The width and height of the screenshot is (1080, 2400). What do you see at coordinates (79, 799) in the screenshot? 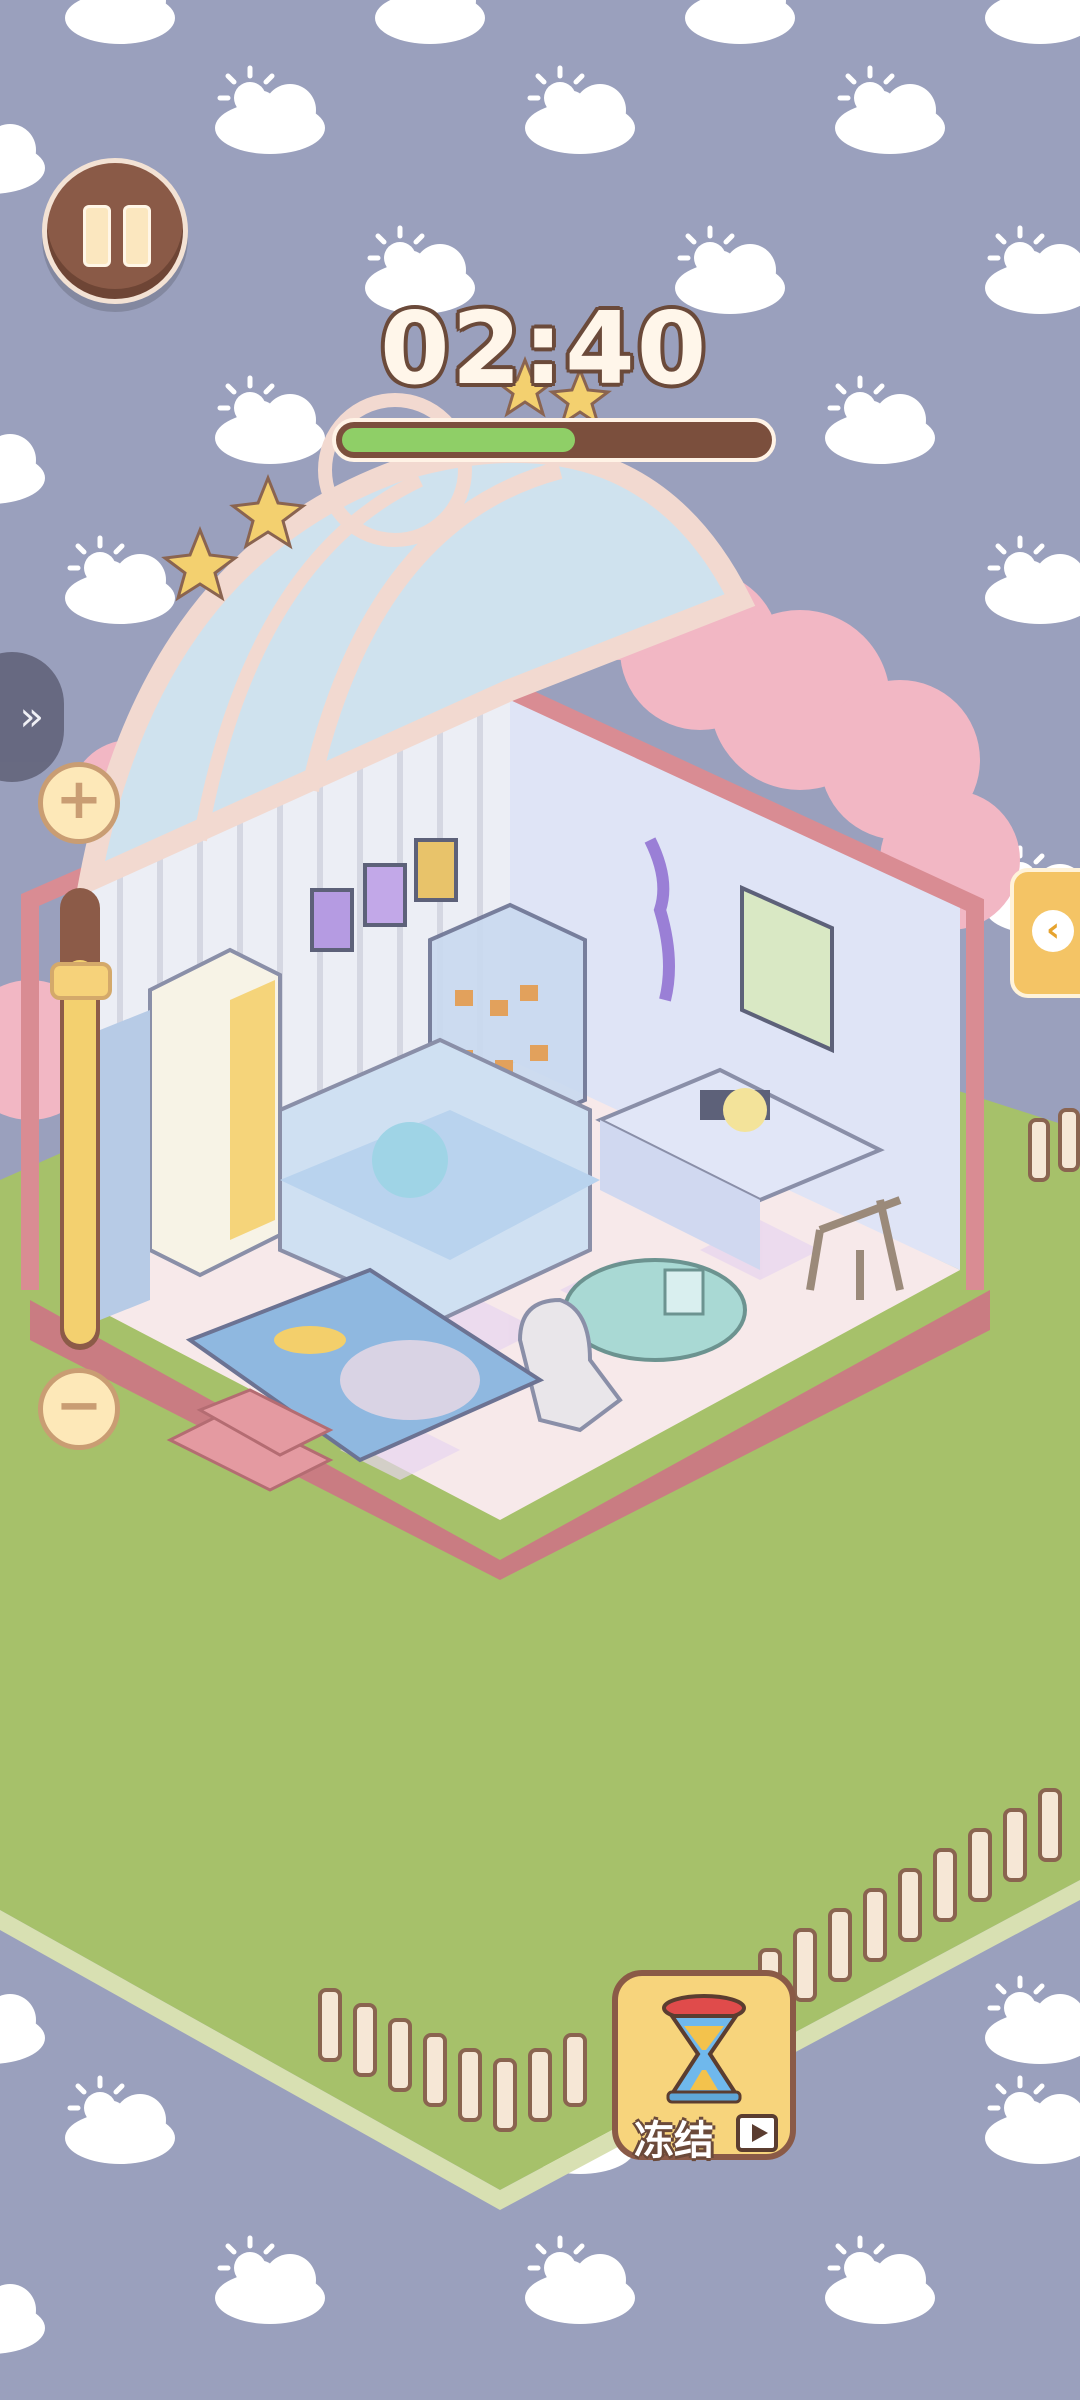
I see `plus-icon: +` at bounding box center [79, 799].